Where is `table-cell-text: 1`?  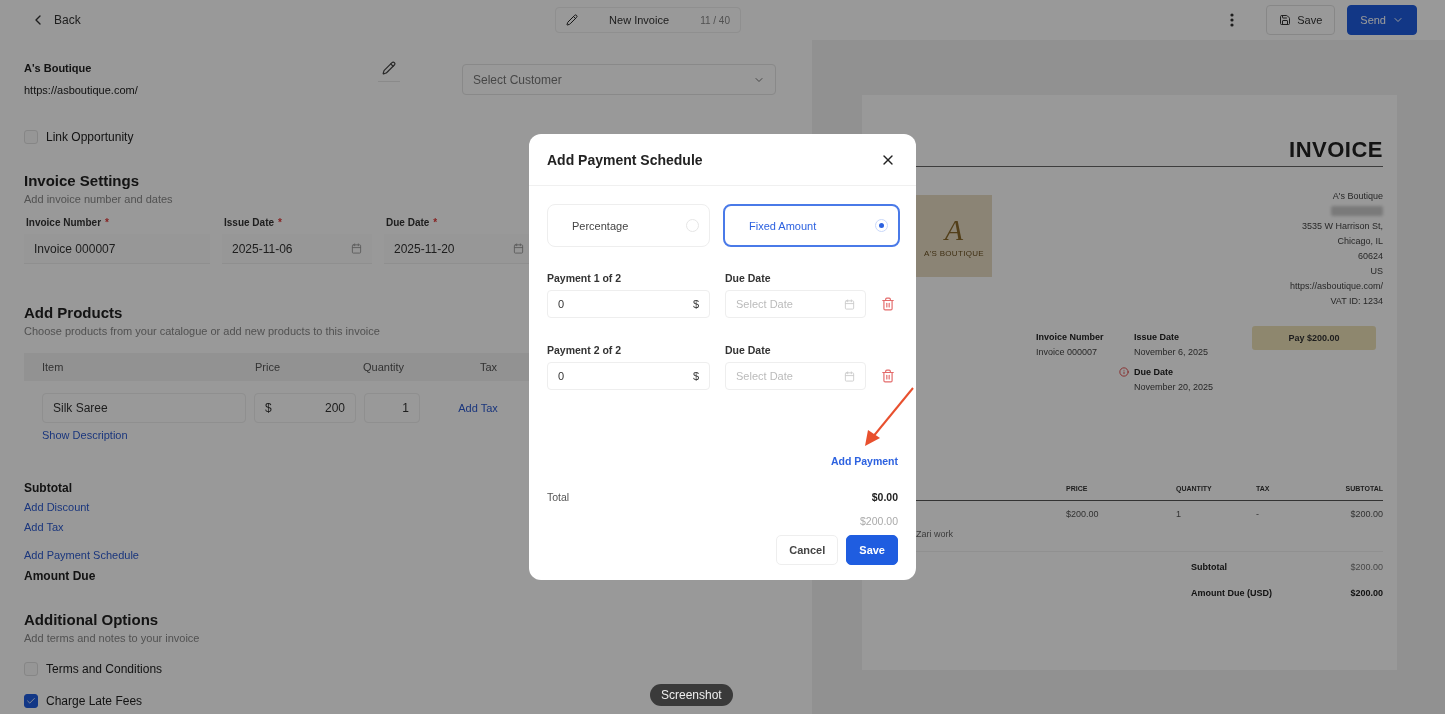
table-cell-text: 1 is located at coordinates (1179, 514).